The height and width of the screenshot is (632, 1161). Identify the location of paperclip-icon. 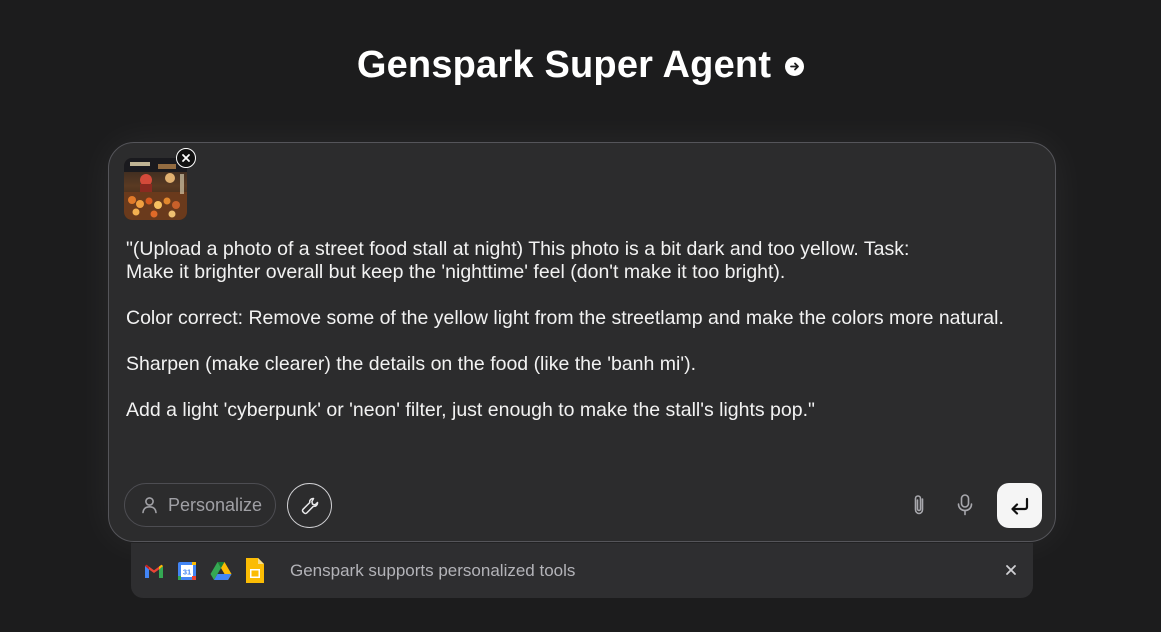
(919, 505).